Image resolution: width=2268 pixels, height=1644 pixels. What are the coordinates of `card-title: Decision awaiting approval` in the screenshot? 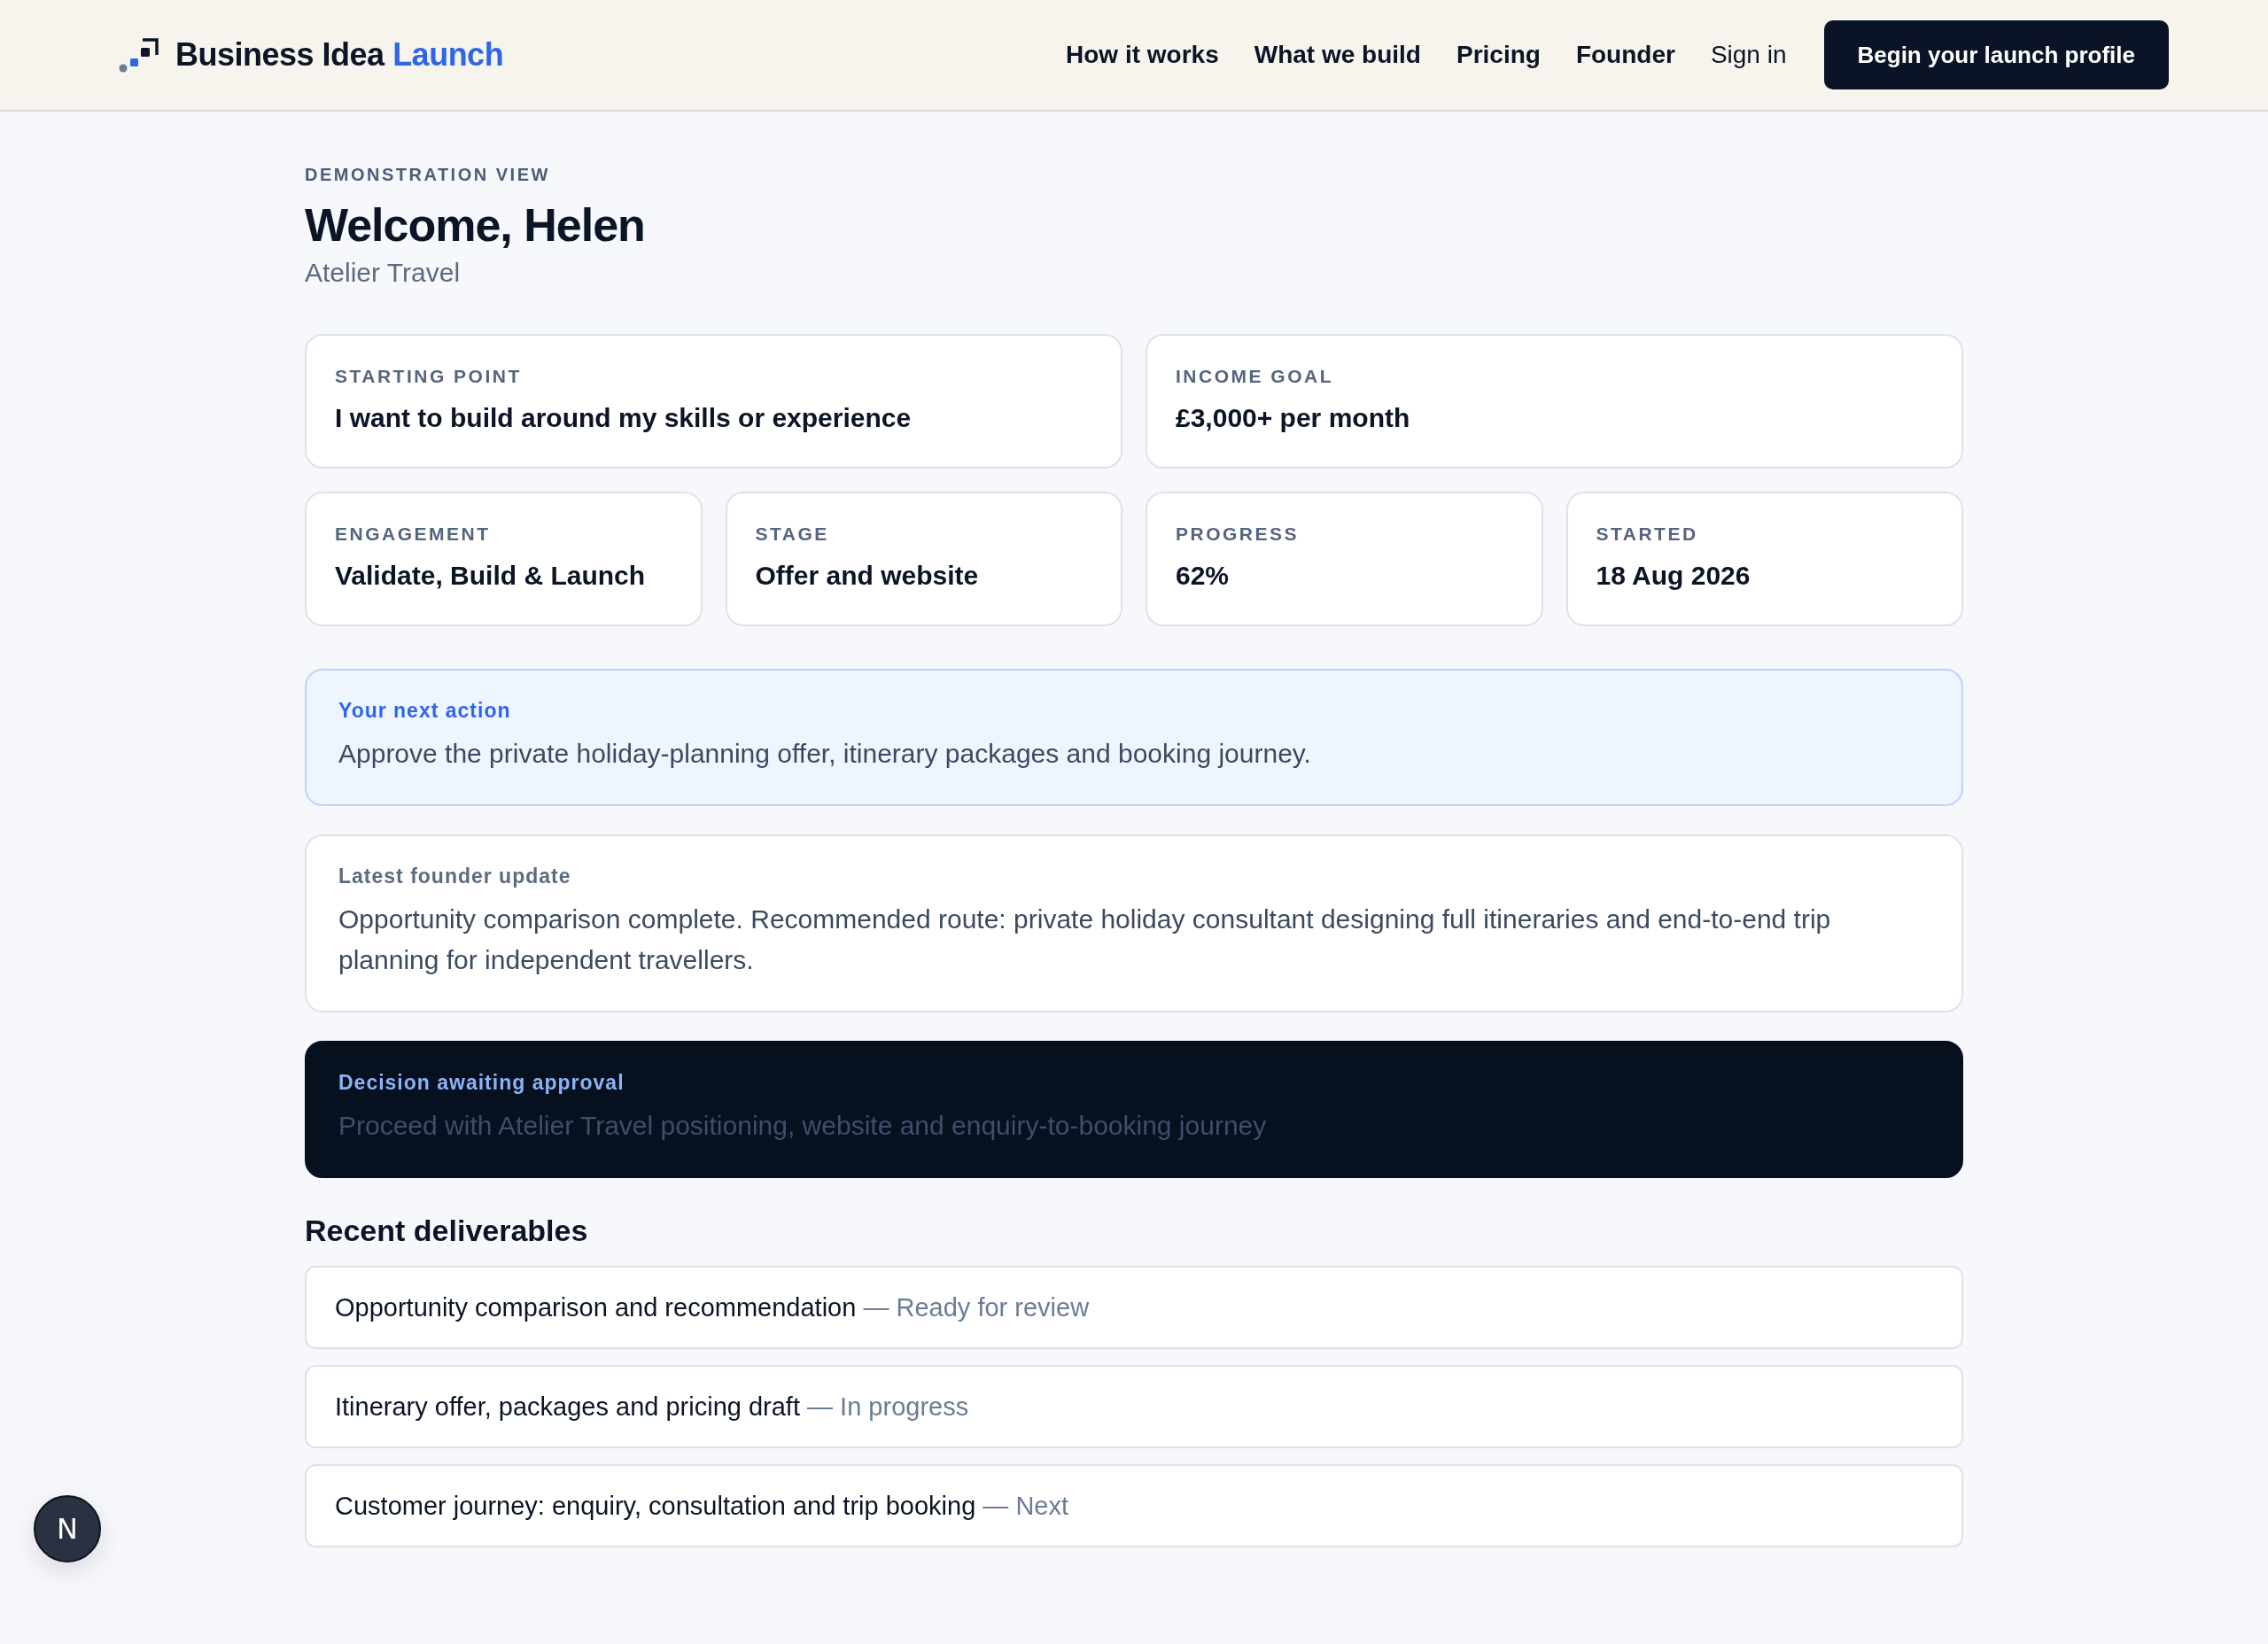 It's located at (481, 1083).